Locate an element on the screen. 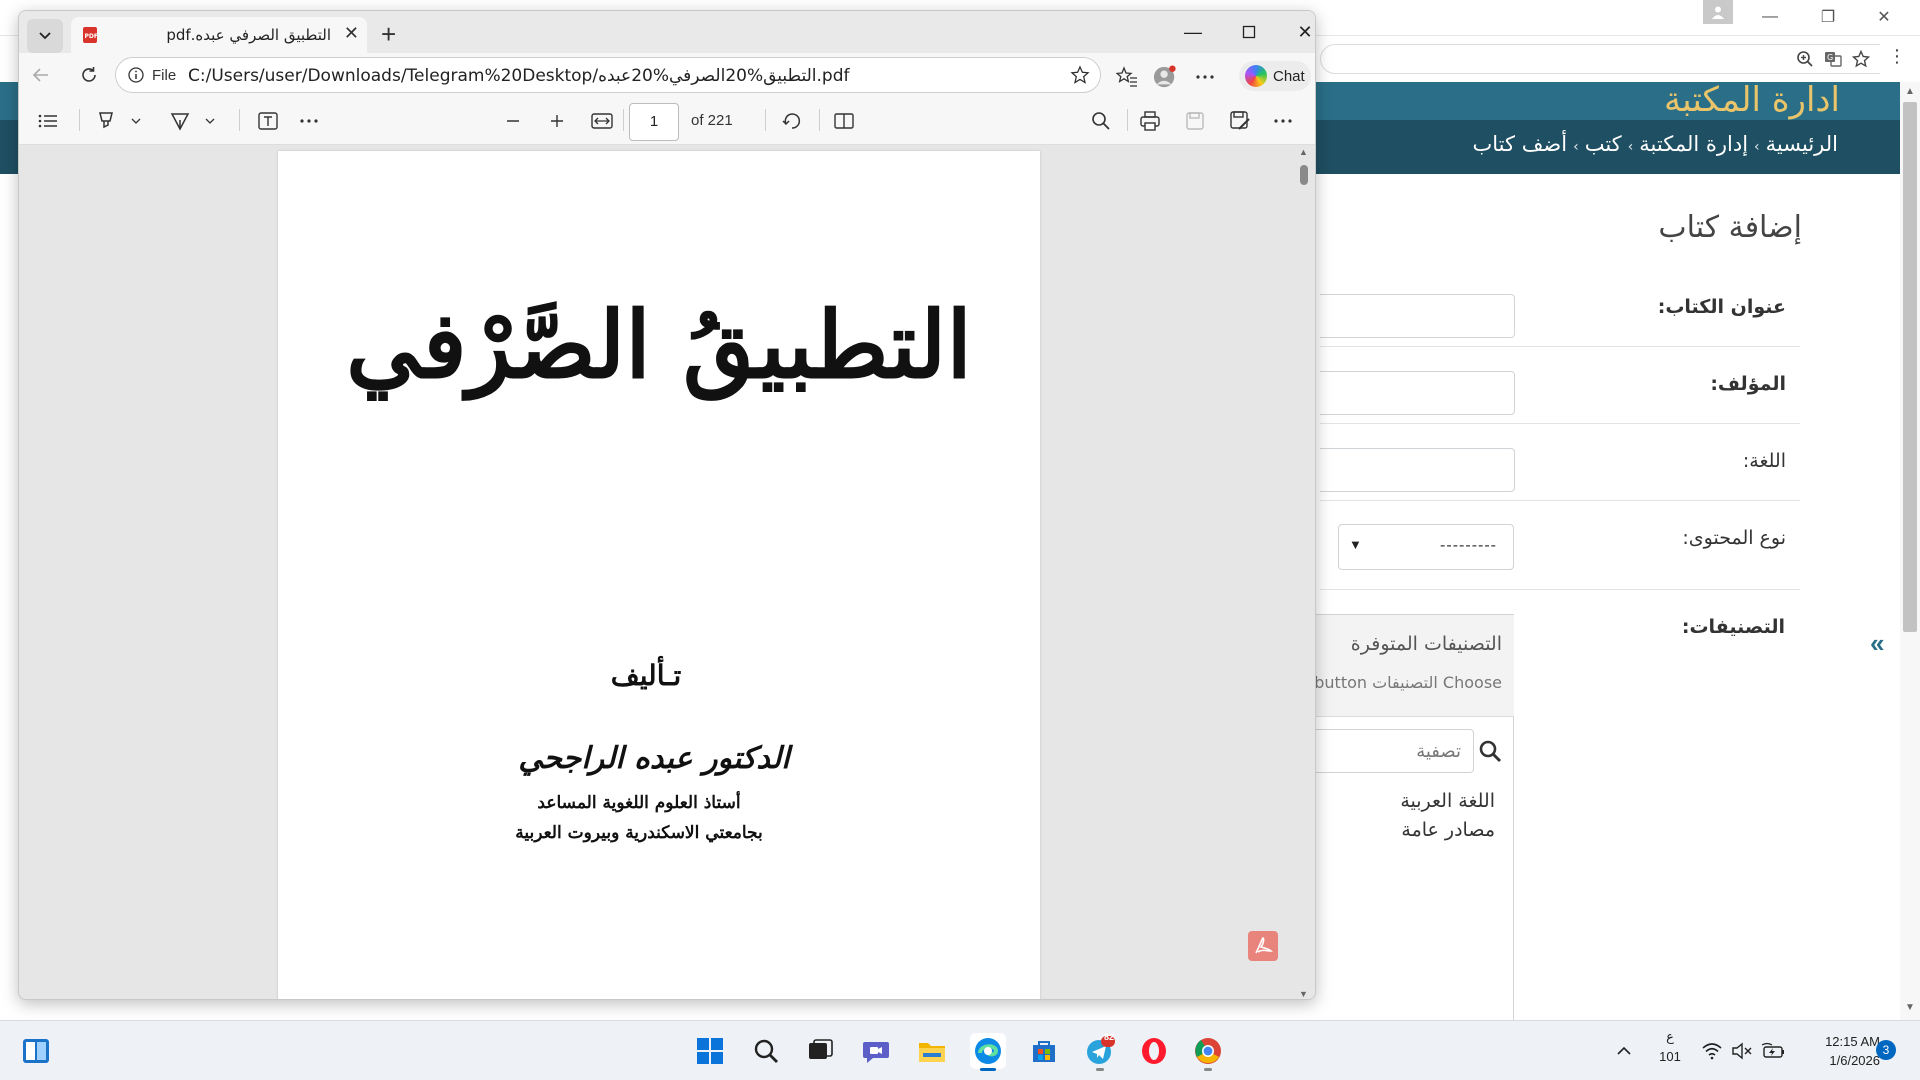 This screenshot has height=1080, width=1920. menu-kebab-icon: ⋮ is located at coordinates (1897, 56).